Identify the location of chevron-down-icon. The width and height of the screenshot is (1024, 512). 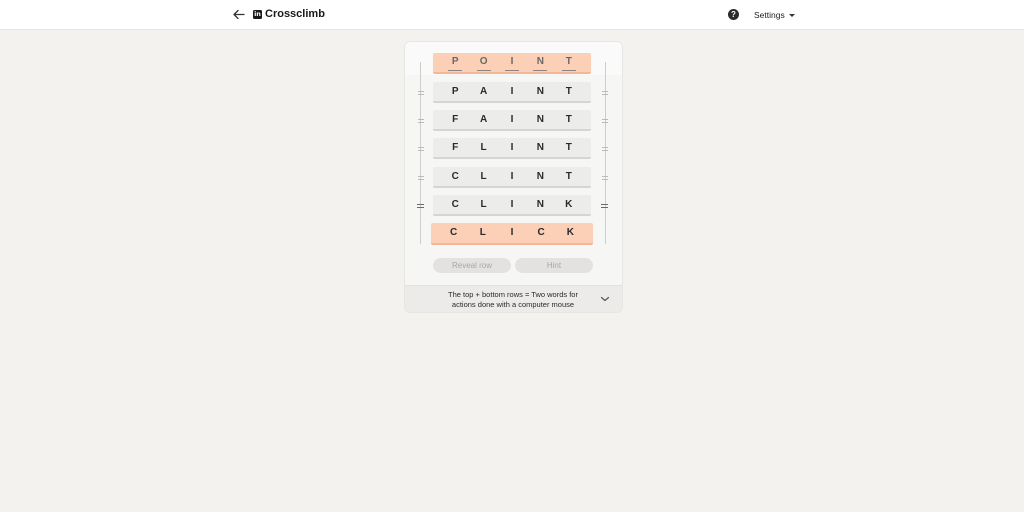
(605, 299).